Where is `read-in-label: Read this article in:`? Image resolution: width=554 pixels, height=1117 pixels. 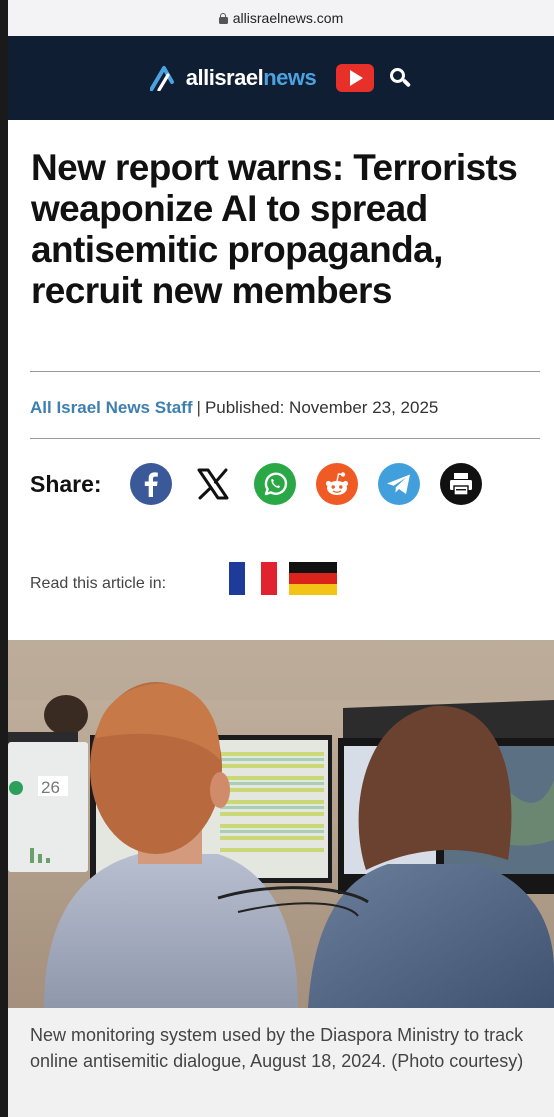 read-in-label: Read this article in: is located at coordinates (98, 583).